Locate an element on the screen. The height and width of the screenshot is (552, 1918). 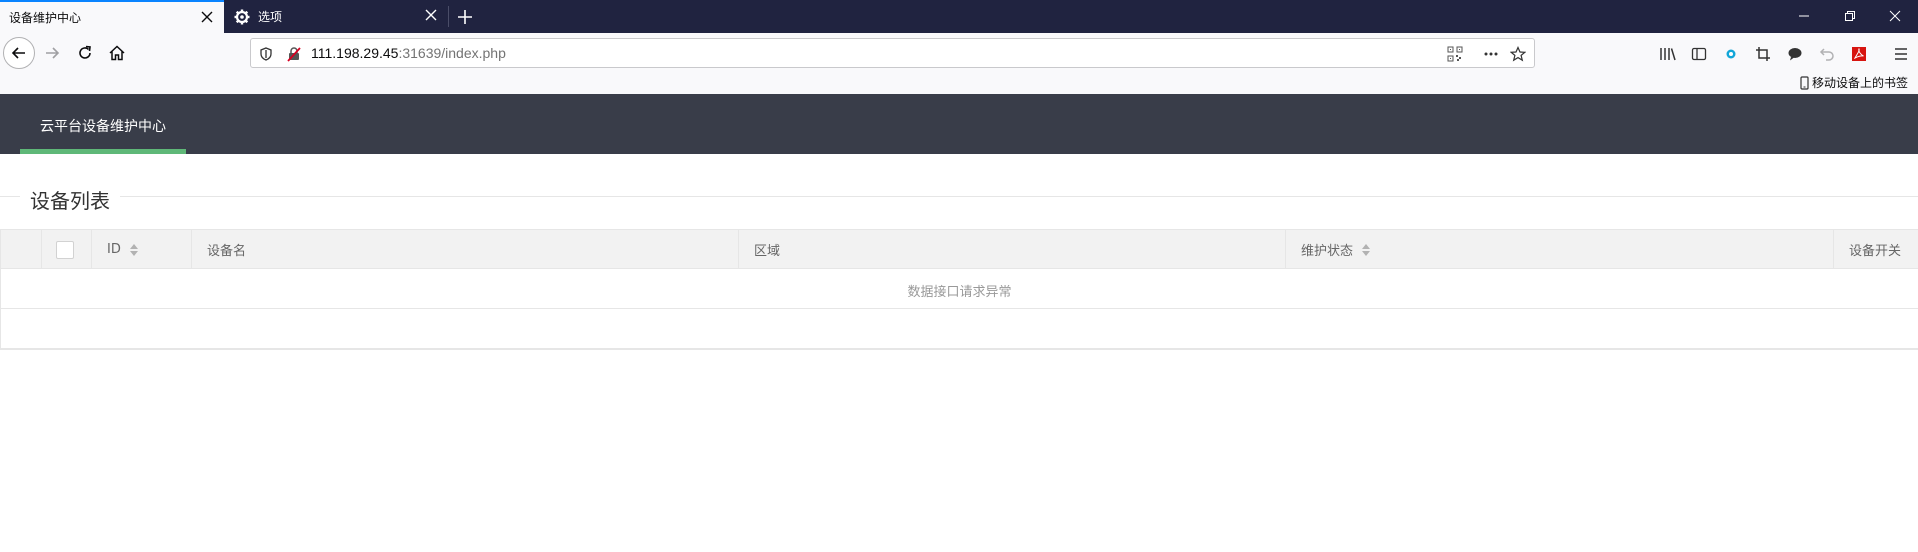
column-header-label: 维护状态 is located at coordinates (1327, 251).